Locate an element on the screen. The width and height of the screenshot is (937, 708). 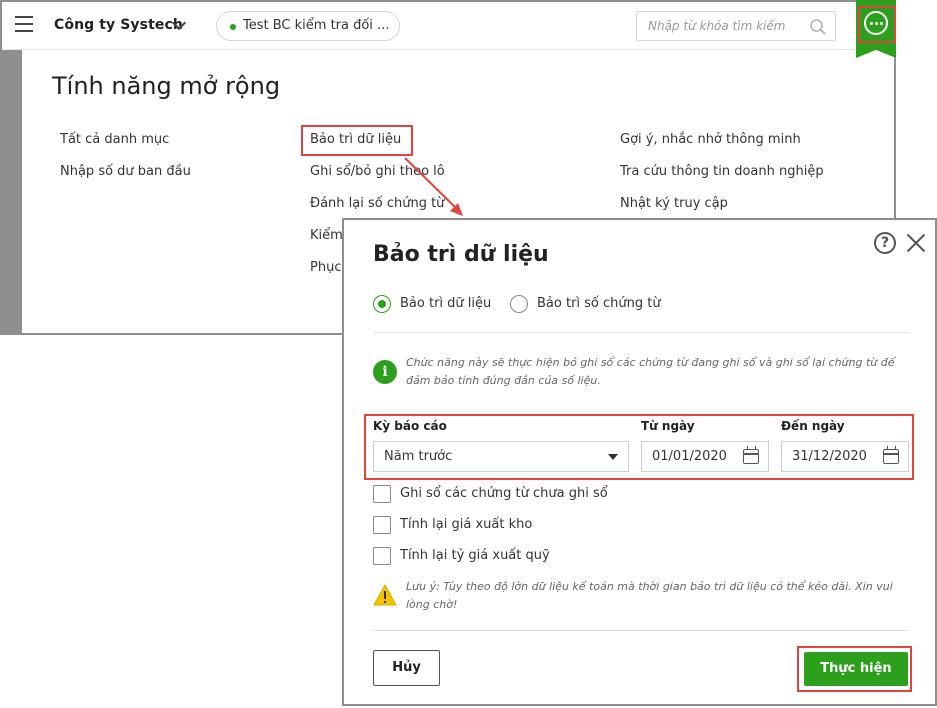
company-name: Công ty Systech is located at coordinates (118, 25).